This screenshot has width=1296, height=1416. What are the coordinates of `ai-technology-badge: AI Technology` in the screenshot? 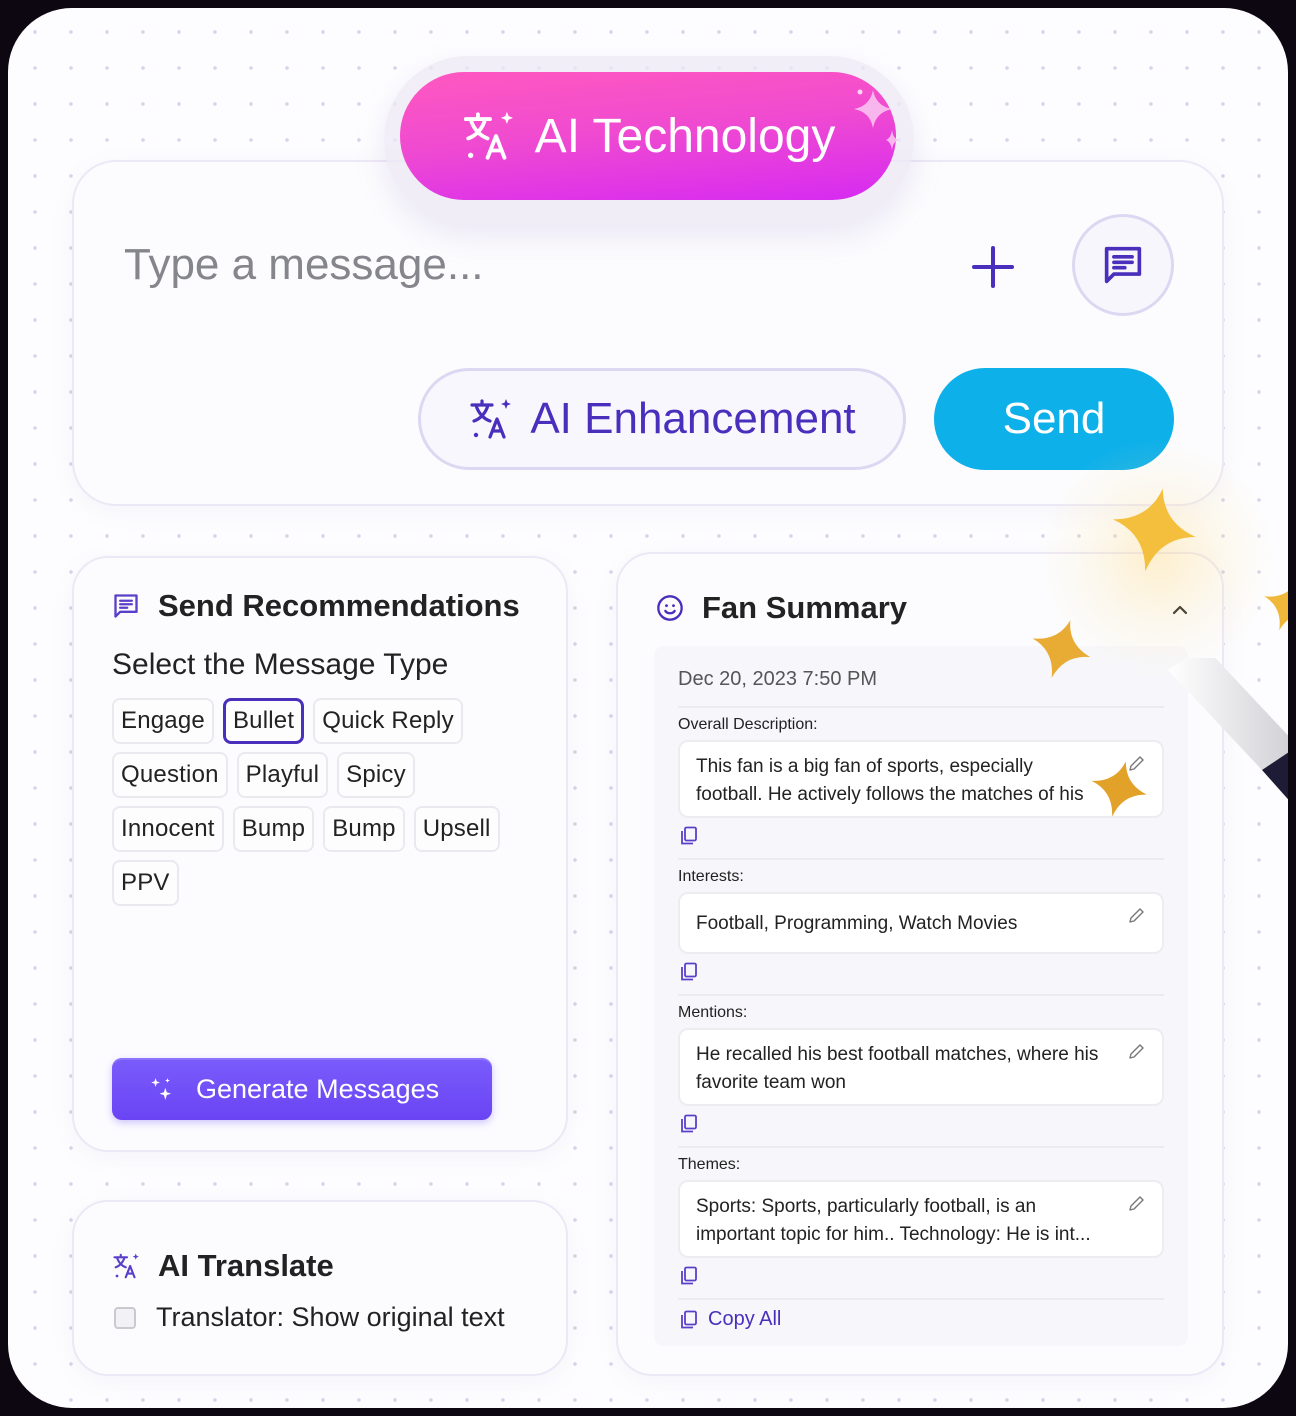 It's located at (648, 136).